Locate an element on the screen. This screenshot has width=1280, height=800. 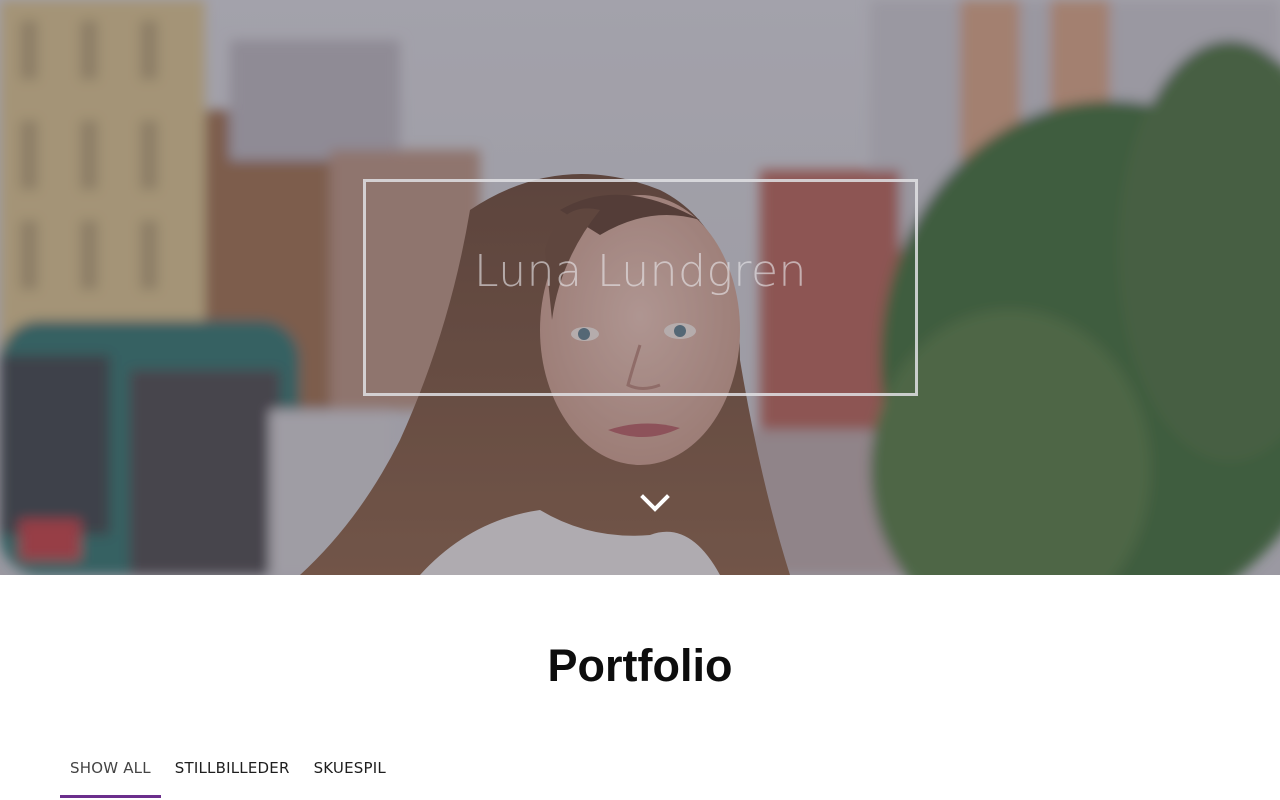
site-title: Luna Lundgren is located at coordinates (640, 271).